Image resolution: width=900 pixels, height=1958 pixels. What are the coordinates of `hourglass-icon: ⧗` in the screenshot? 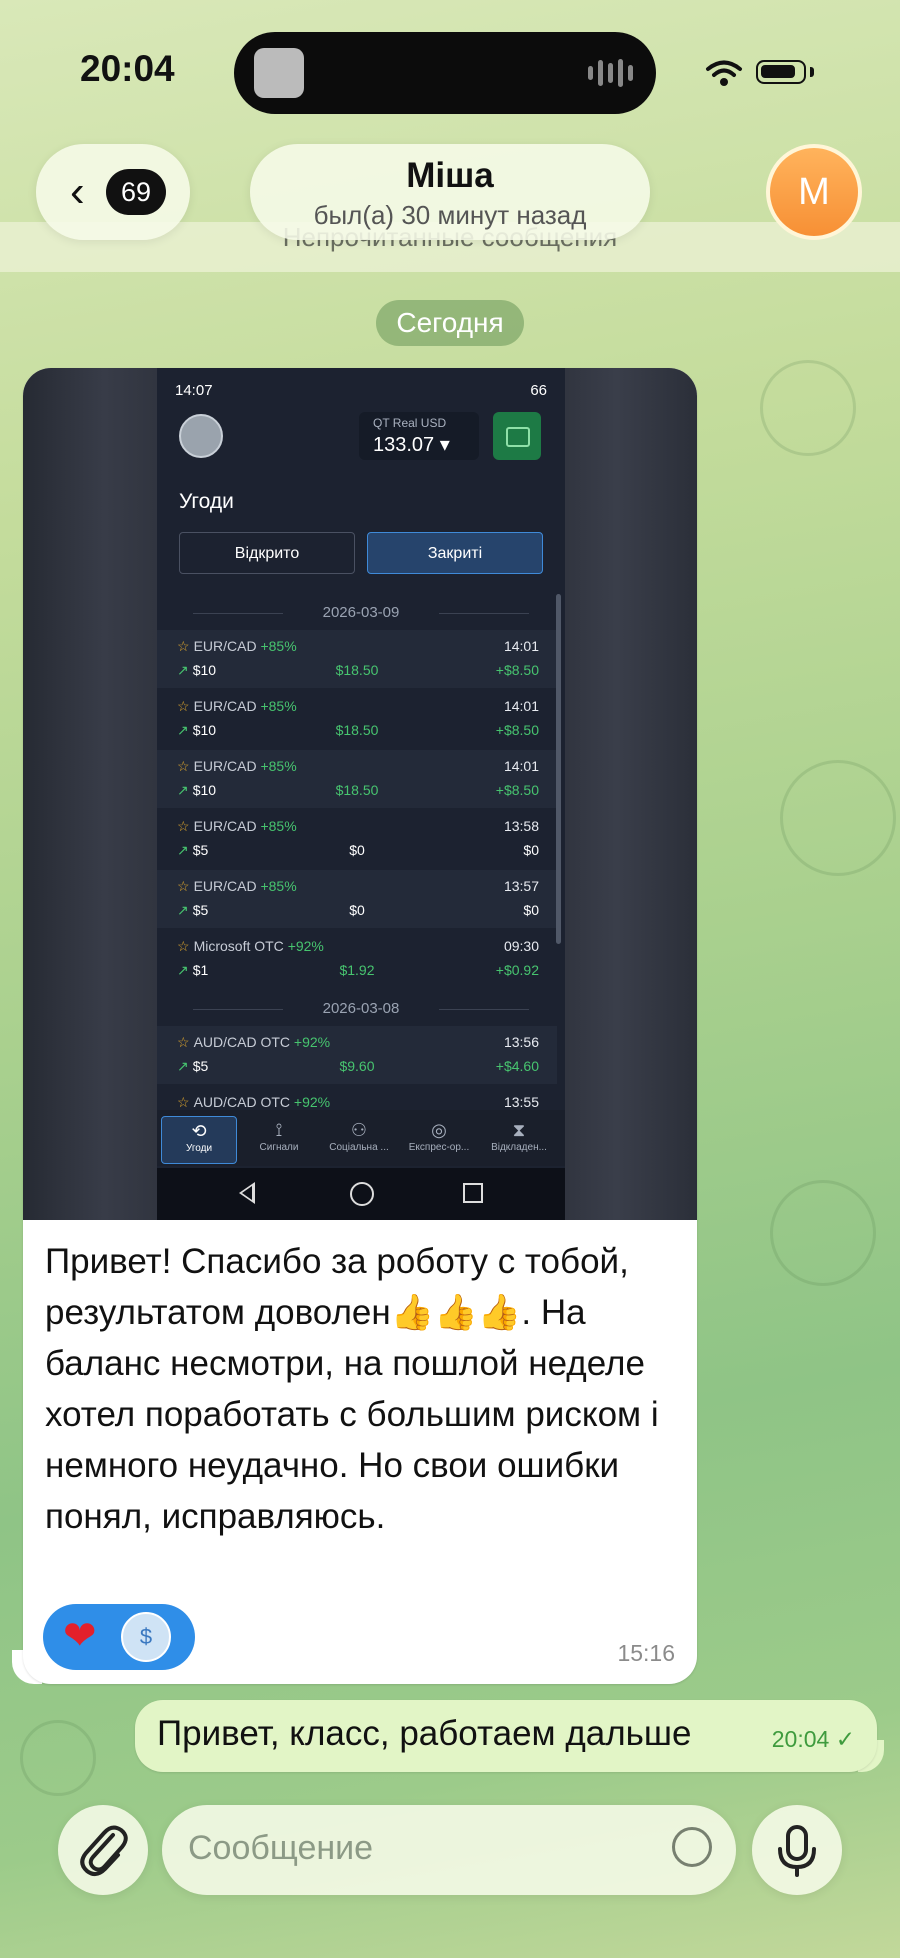 It's located at (519, 1130).